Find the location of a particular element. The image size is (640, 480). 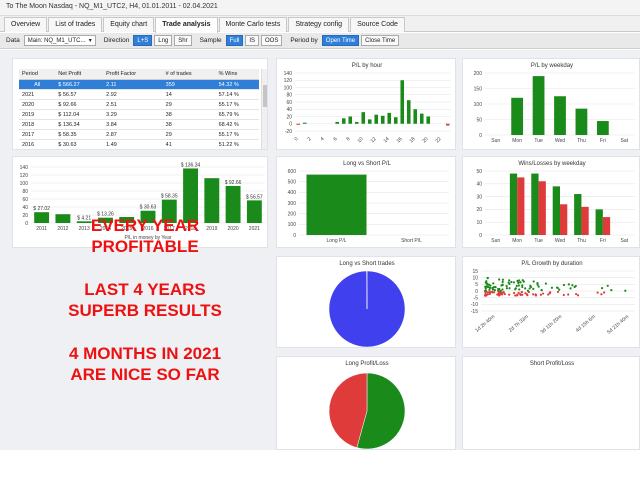

tab-overview: Overview is located at coordinates (26, 24).